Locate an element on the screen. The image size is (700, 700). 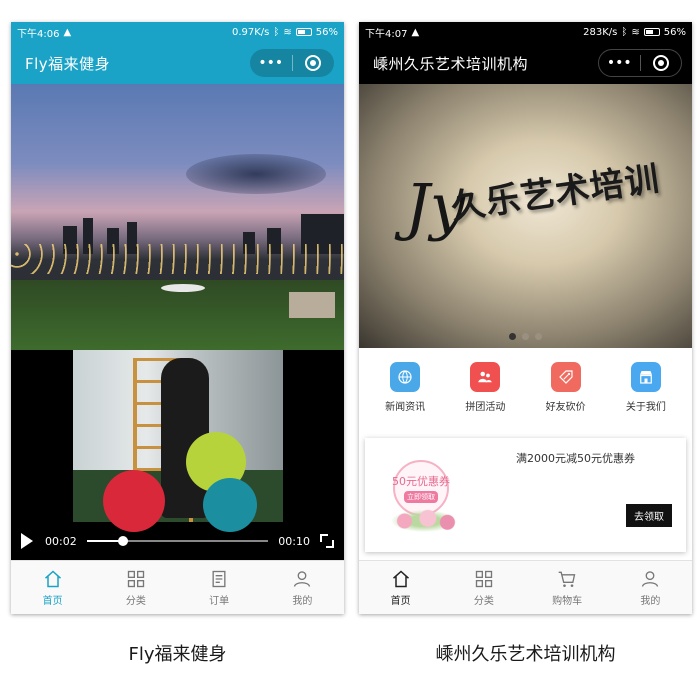
globe-icon is located at coordinates (405, 377).